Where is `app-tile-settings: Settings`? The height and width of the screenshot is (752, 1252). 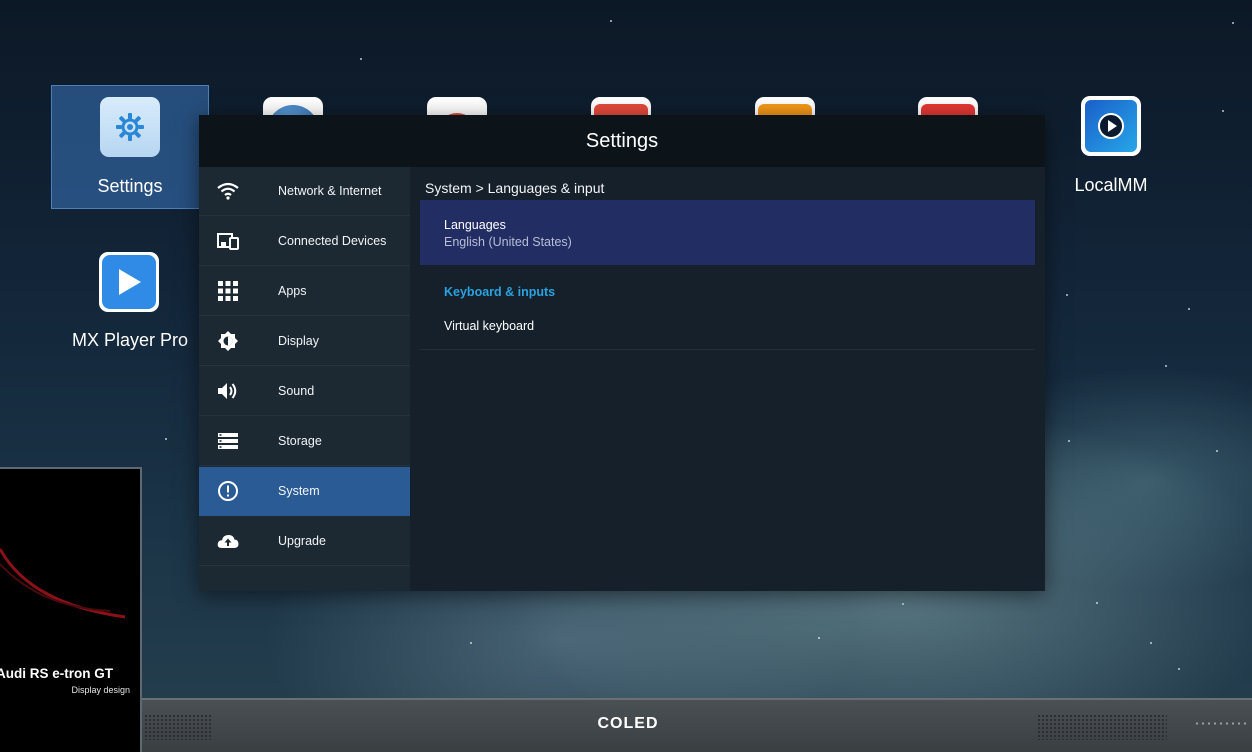
app-tile-settings: Settings is located at coordinates (130, 147).